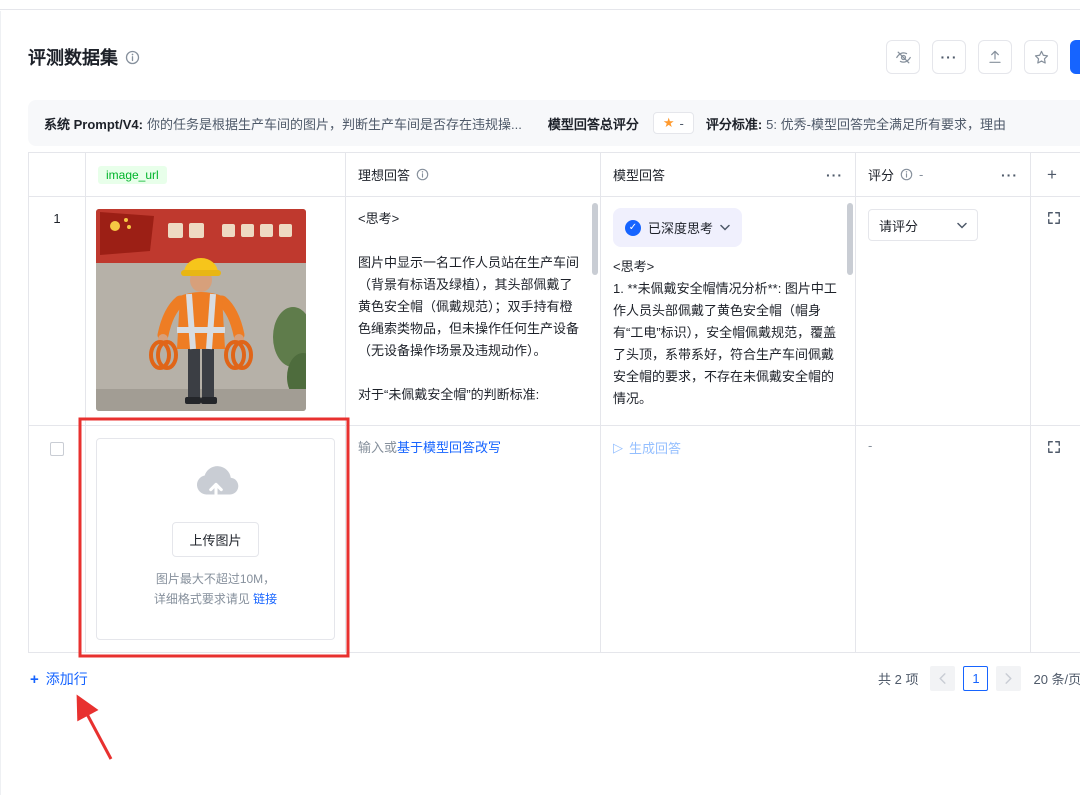 The width and height of the screenshot is (1080, 795). I want to click on system-prompt-label: 系统 Prompt/V4:, so click(93, 124).